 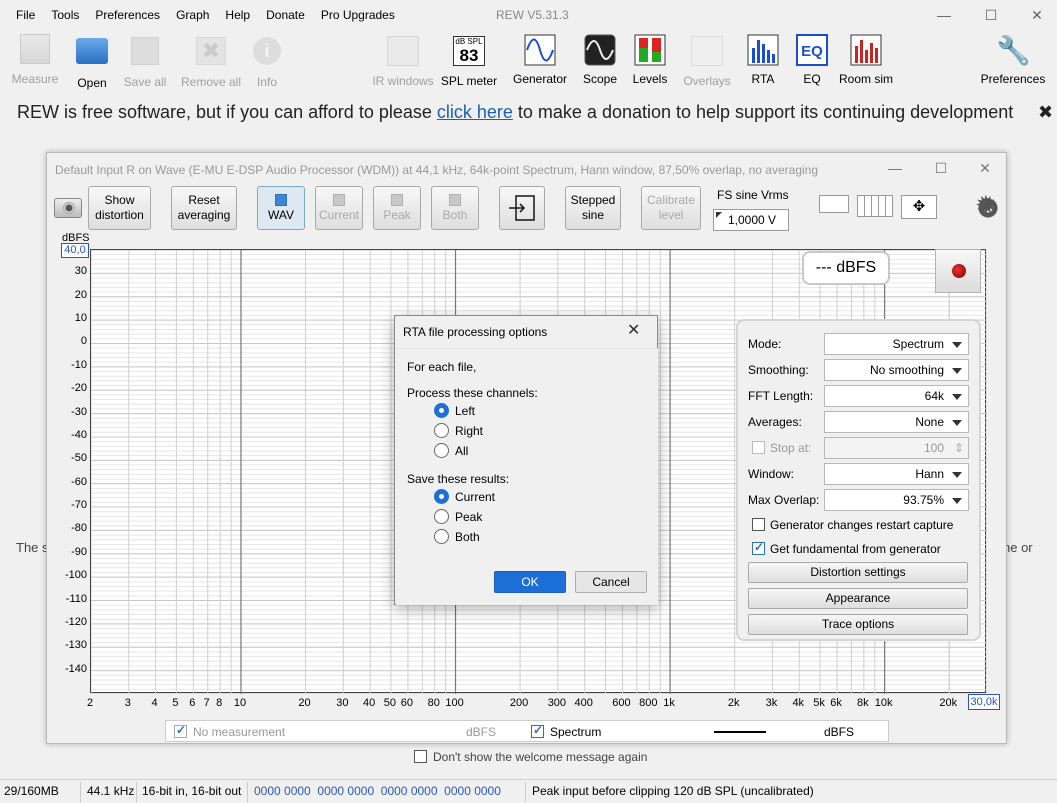 What do you see at coordinates (441, 536) in the screenshot?
I see `result-both-radio` at bounding box center [441, 536].